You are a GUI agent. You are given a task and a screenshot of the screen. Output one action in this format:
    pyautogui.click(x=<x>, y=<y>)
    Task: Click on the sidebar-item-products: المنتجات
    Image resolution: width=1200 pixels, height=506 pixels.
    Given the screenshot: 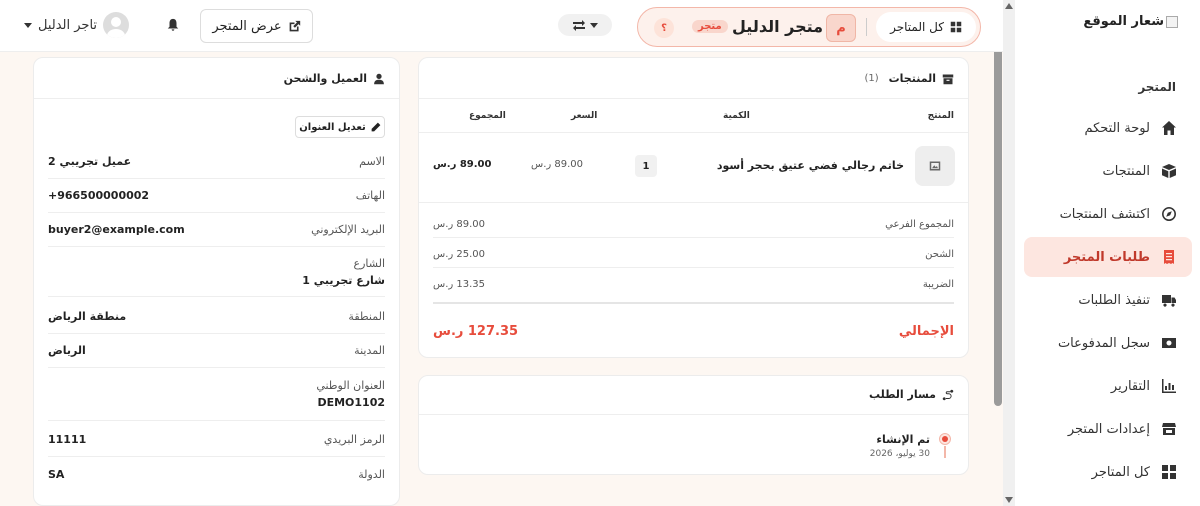 What is the action you would take?
    pyautogui.click(x=1108, y=171)
    